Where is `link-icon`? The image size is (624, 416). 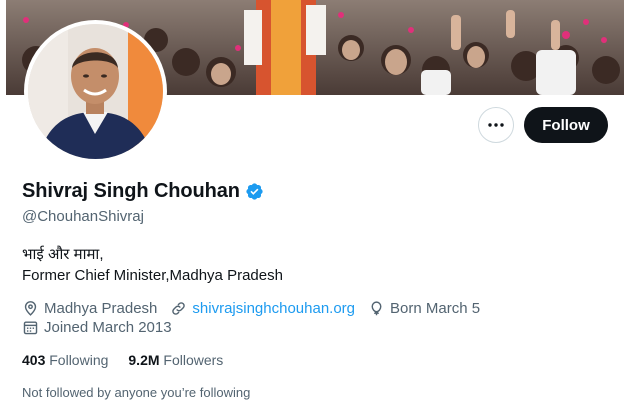
link-icon is located at coordinates (179, 308).